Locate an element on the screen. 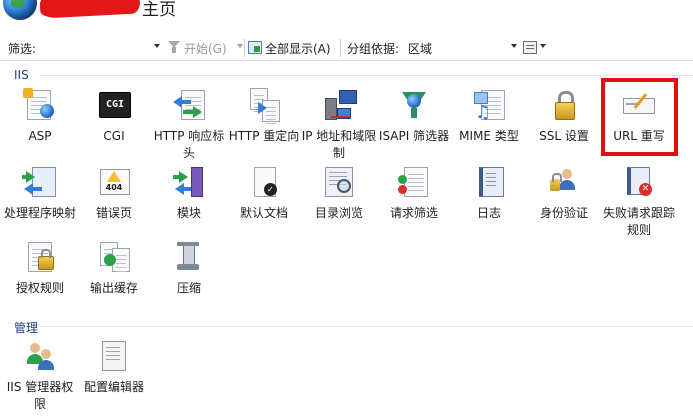  default-document-icon: ✓ is located at coordinates (264, 183).